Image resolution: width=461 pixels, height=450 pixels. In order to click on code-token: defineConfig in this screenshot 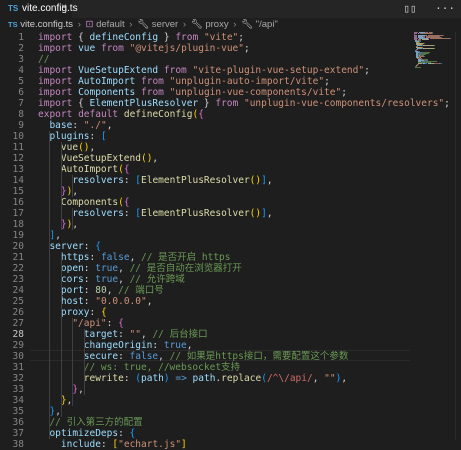, I will do `click(124, 37)`.